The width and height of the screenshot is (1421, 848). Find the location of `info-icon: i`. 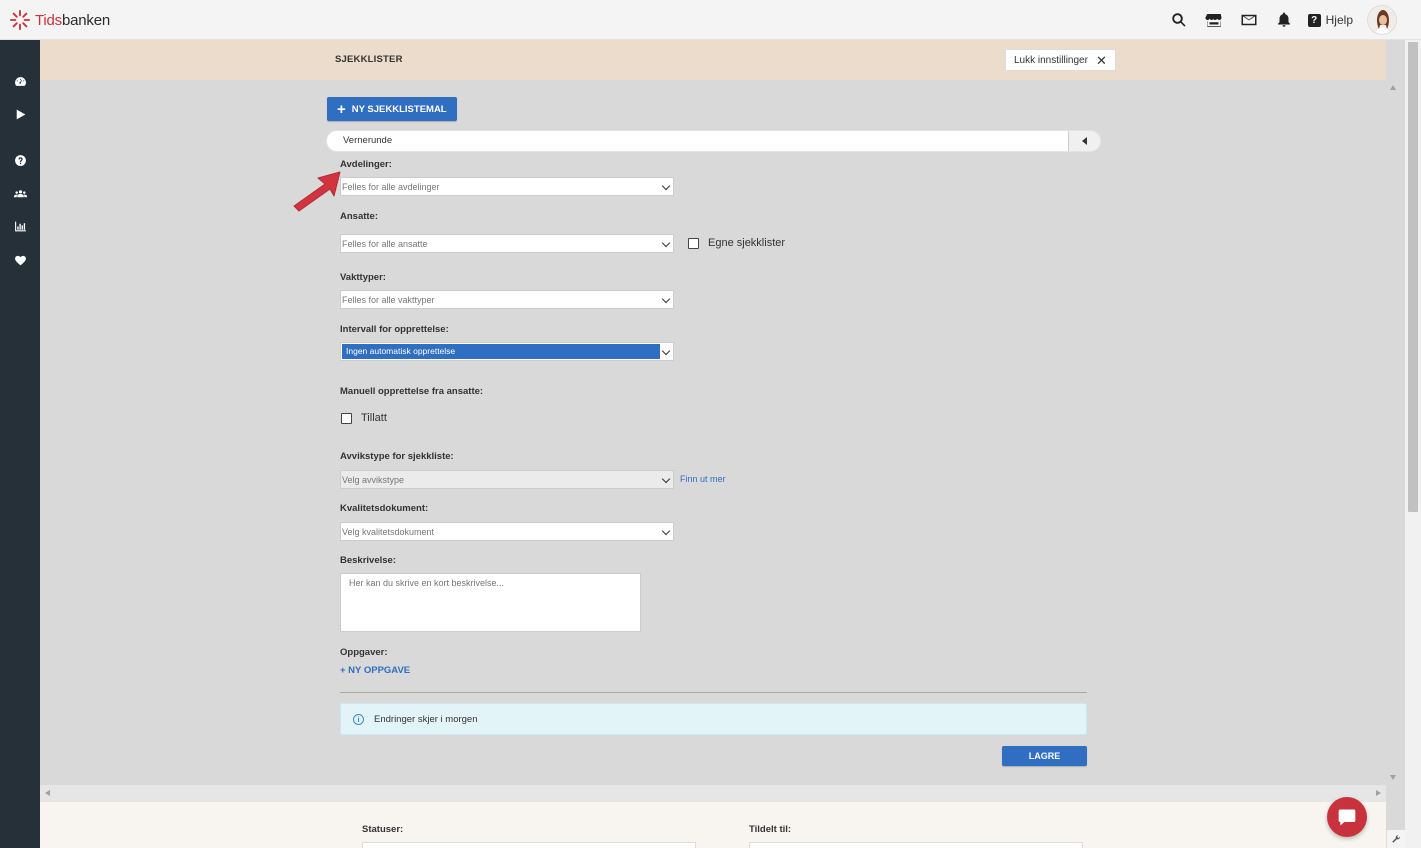

info-icon: i is located at coordinates (358, 719).